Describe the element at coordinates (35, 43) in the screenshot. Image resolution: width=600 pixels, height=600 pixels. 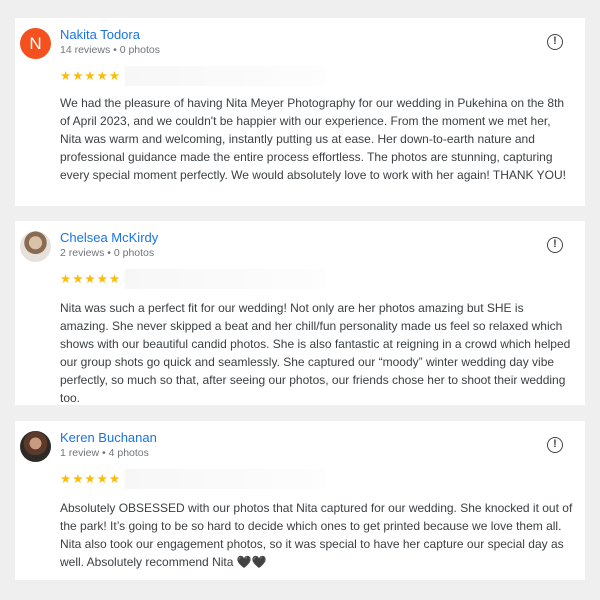
I see `avatar: N` at that location.